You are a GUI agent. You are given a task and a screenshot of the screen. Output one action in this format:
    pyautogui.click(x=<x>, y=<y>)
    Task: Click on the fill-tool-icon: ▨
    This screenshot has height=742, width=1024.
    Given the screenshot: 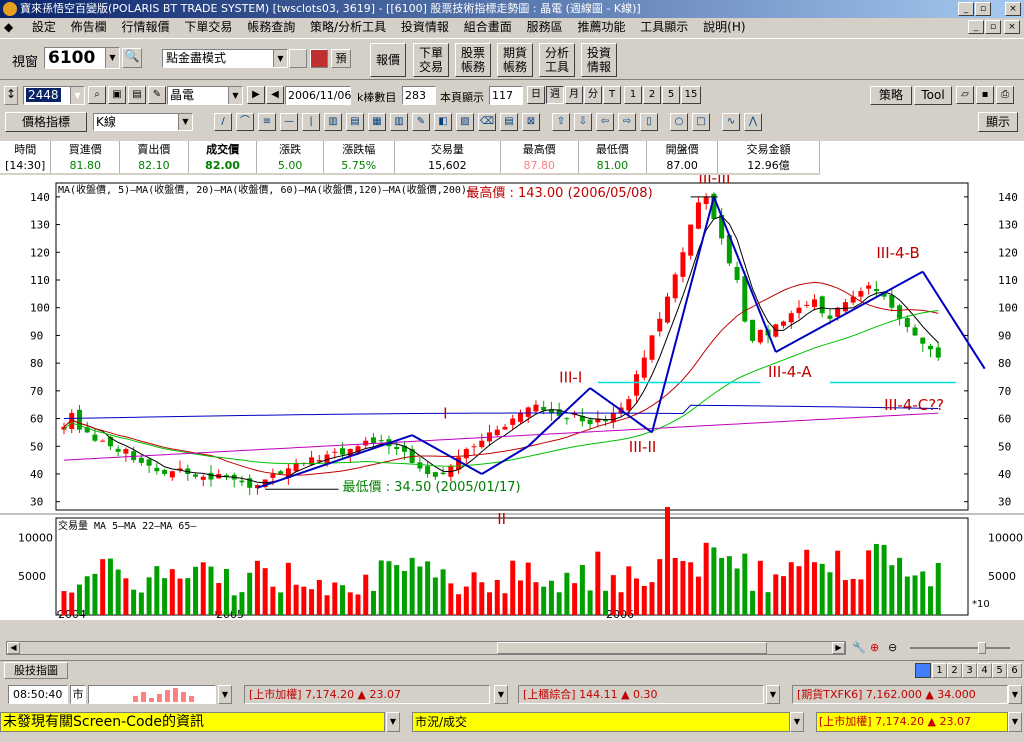 What is the action you would take?
    pyautogui.click(x=465, y=122)
    